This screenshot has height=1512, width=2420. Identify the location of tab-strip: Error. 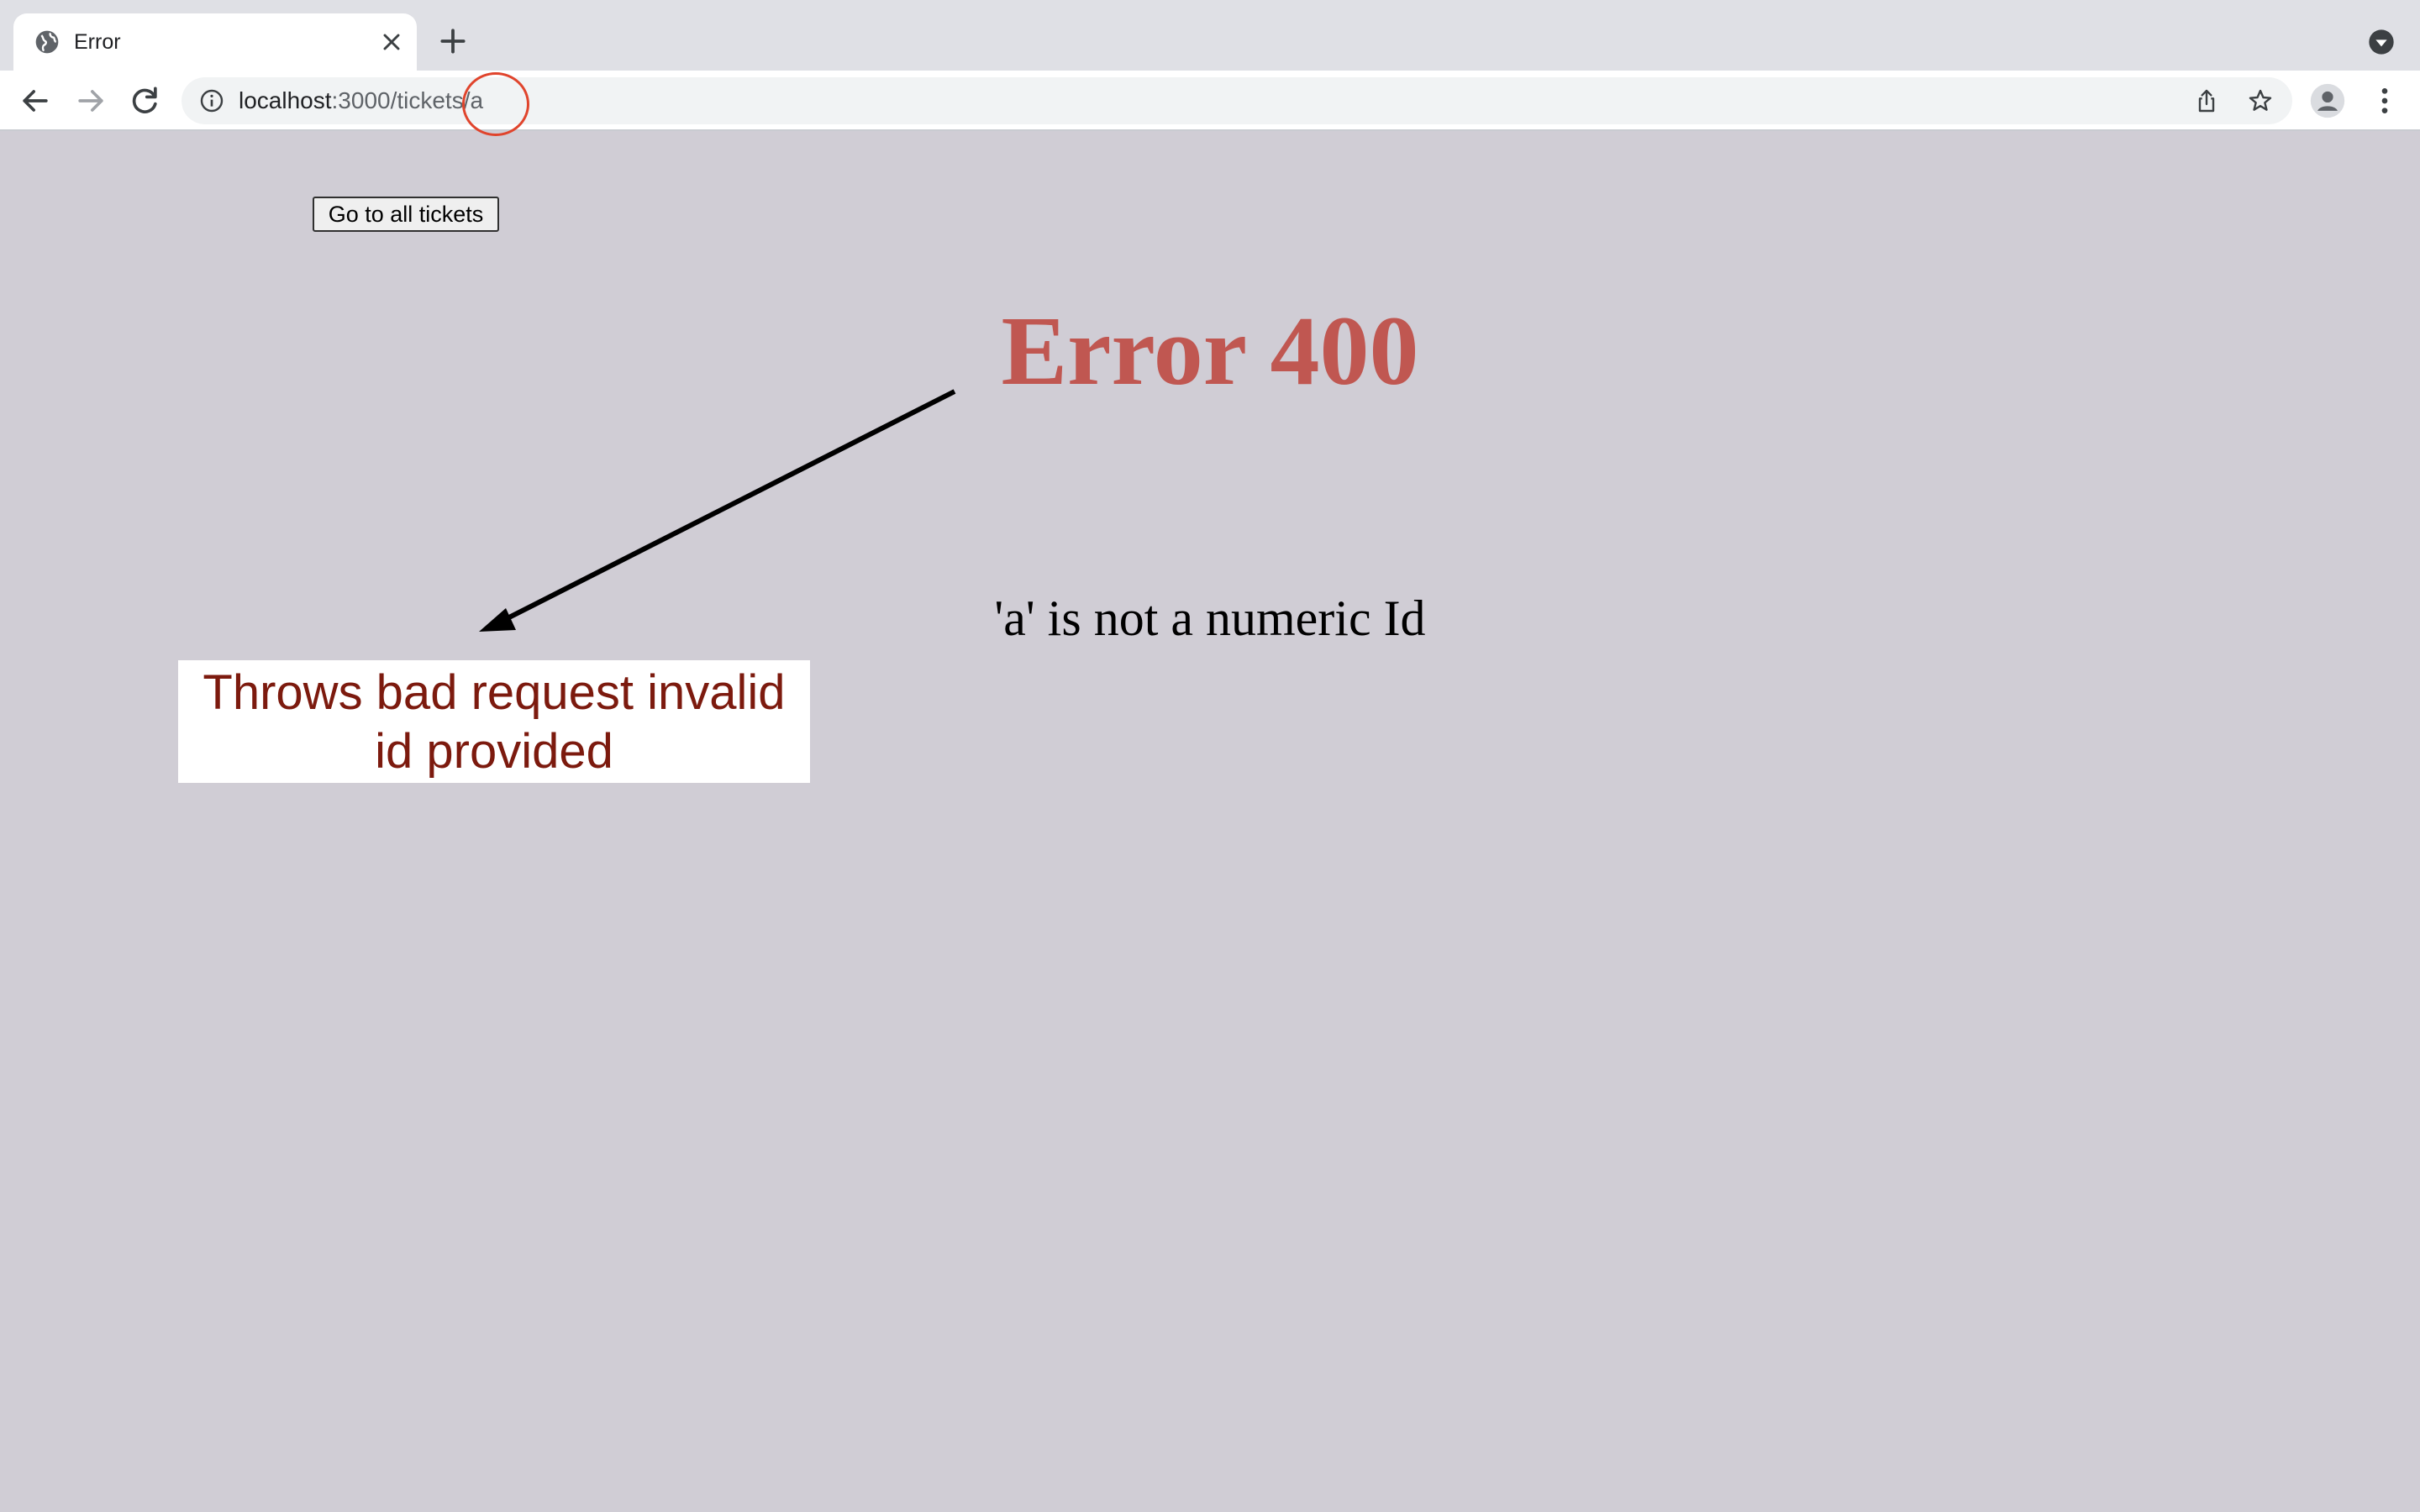
(1210, 35).